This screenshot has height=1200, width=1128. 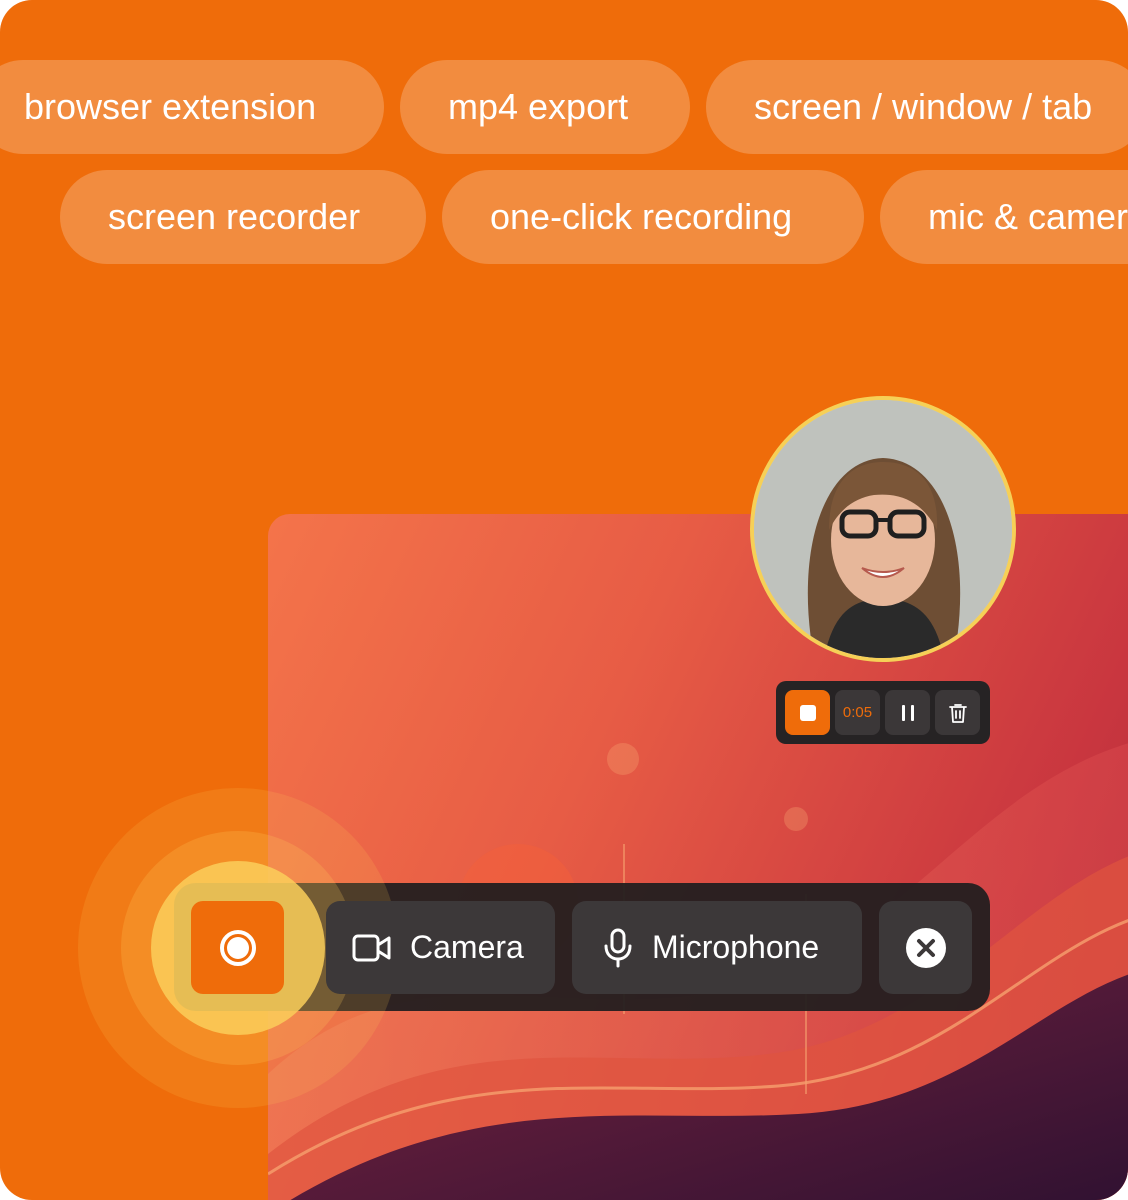 What do you see at coordinates (1004, 217) in the screenshot?
I see `feature-chip: mic & camera` at bounding box center [1004, 217].